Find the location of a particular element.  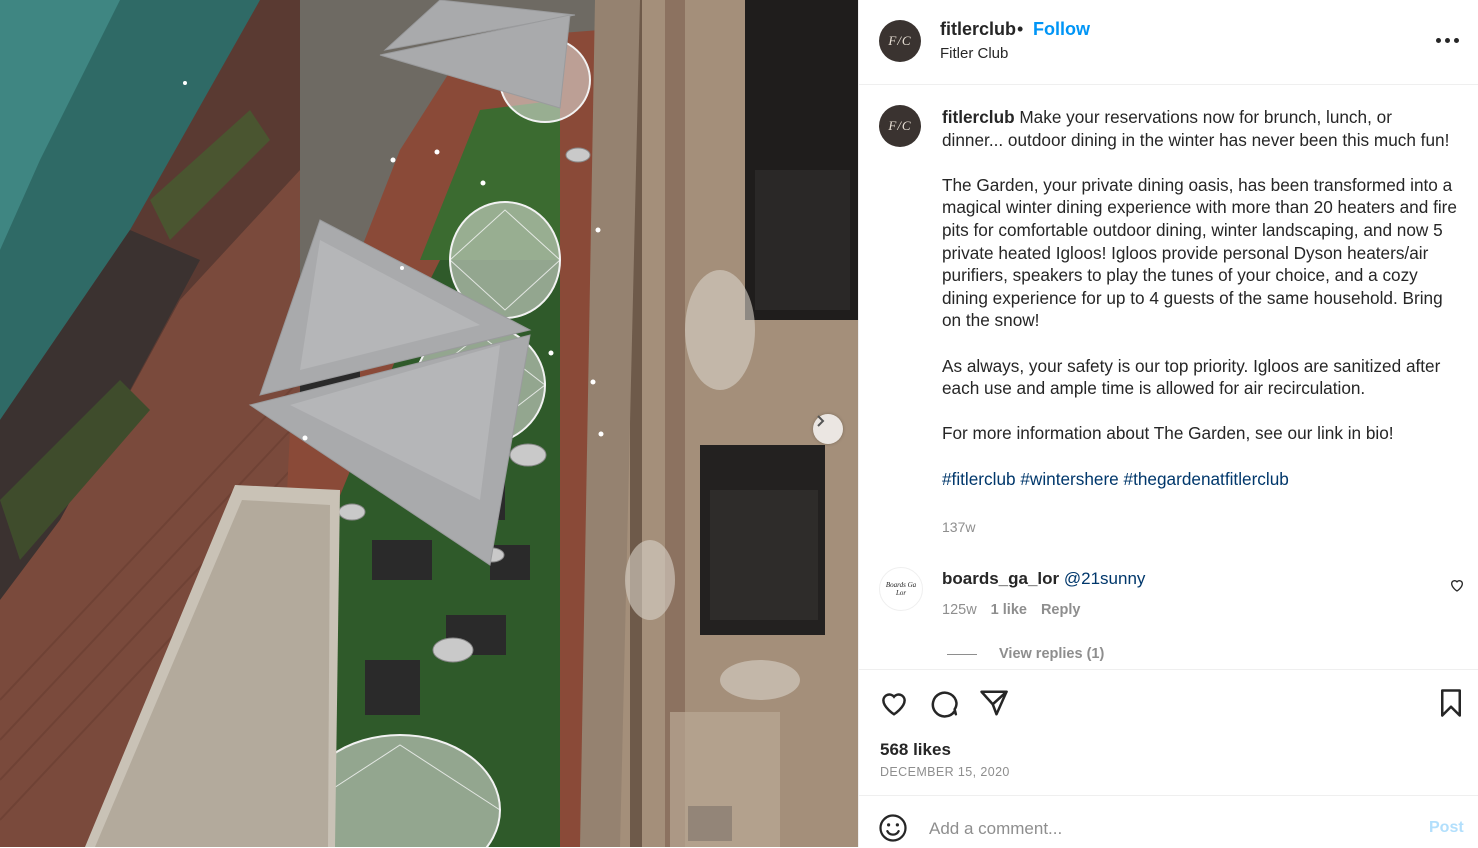

caption-username: fitlerclub is located at coordinates (978, 117).